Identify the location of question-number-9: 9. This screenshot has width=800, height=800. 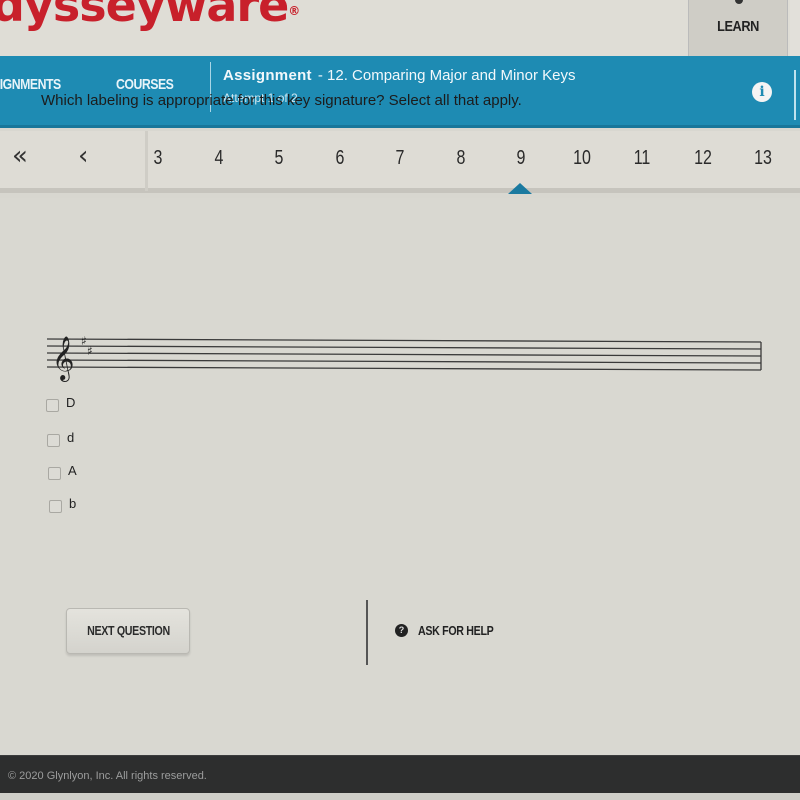
(521, 158).